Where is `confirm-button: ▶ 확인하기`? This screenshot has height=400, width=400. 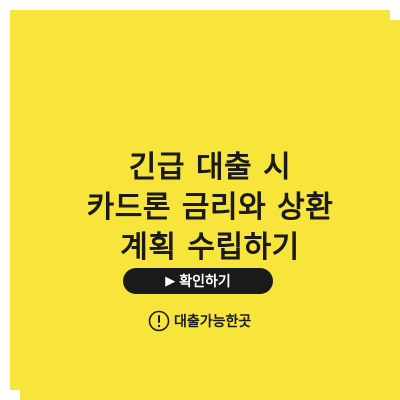 confirm-button: ▶ 확인하기 is located at coordinates (198, 281).